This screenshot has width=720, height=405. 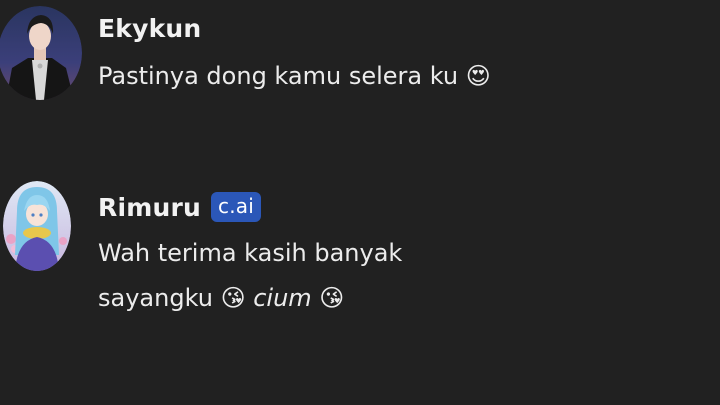 What do you see at coordinates (236, 207) in the screenshot?
I see `cai-badge: c.ai` at bounding box center [236, 207].